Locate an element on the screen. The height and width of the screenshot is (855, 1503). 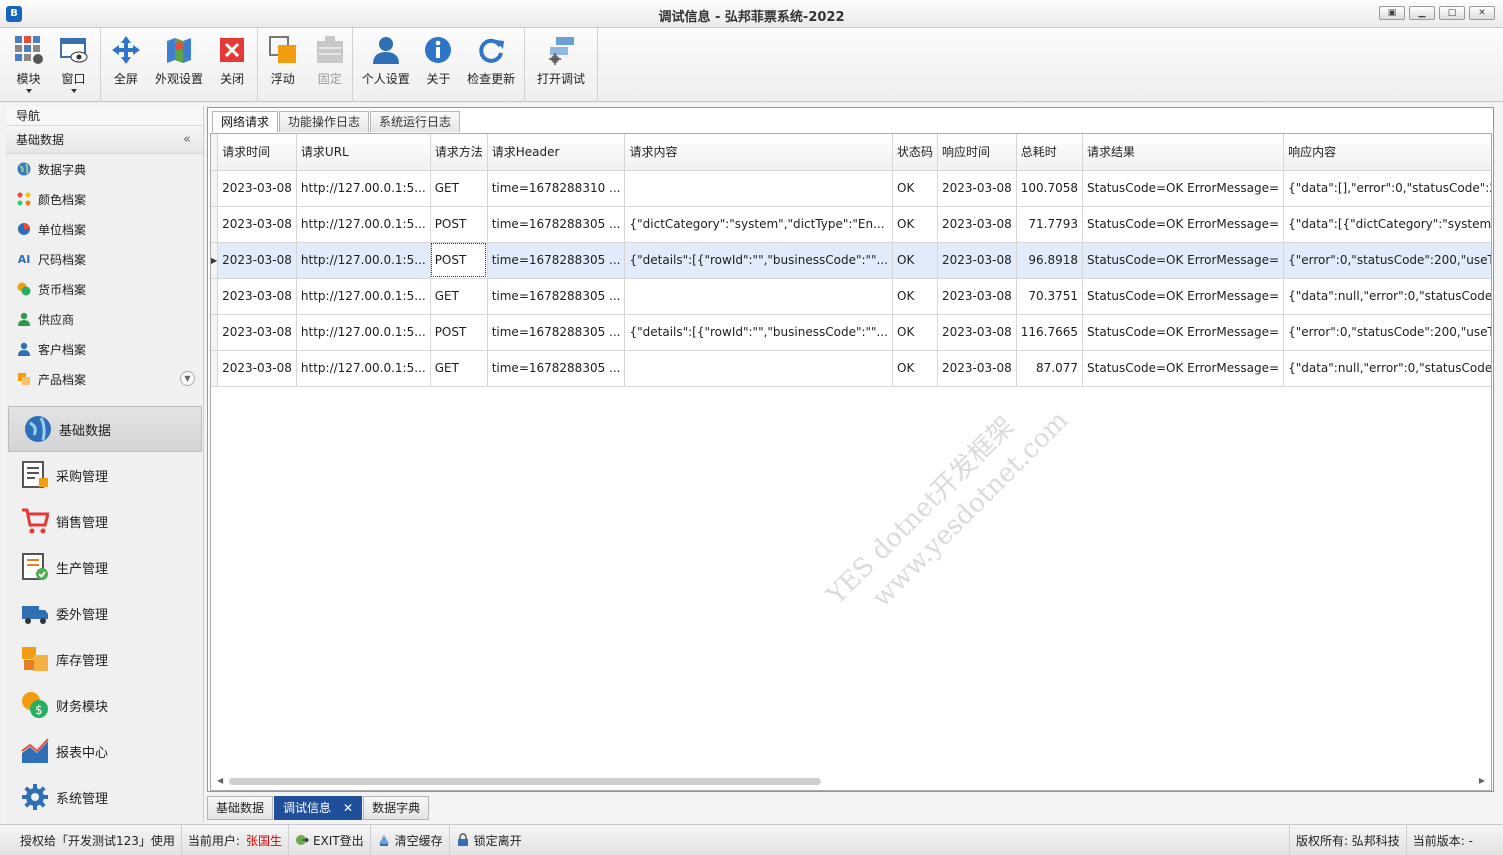
collapse-chevron-icon: « is located at coordinates (187, 140).